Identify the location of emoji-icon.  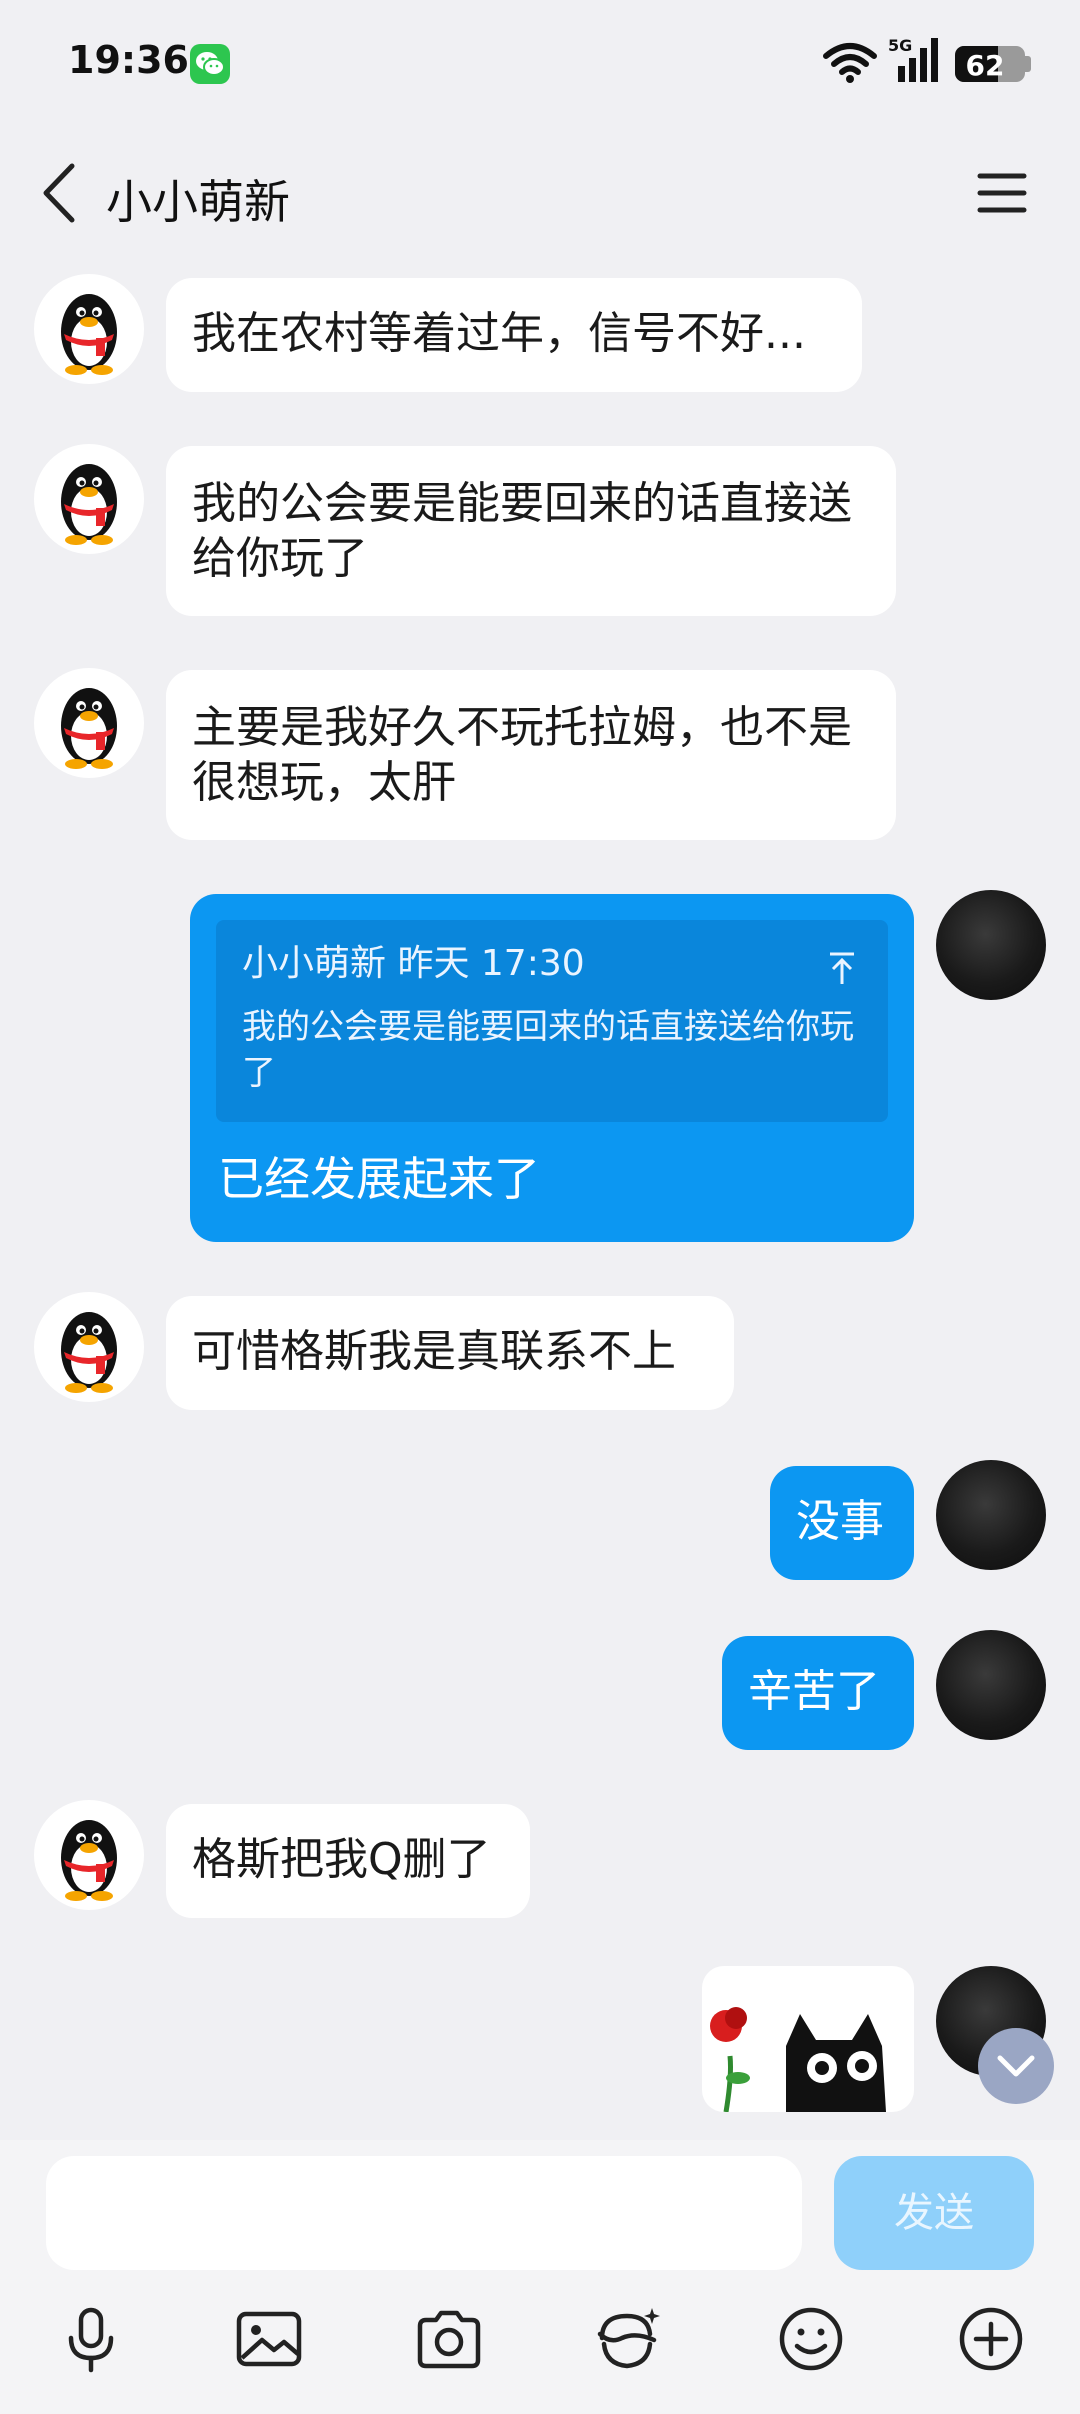
(811, 2339).